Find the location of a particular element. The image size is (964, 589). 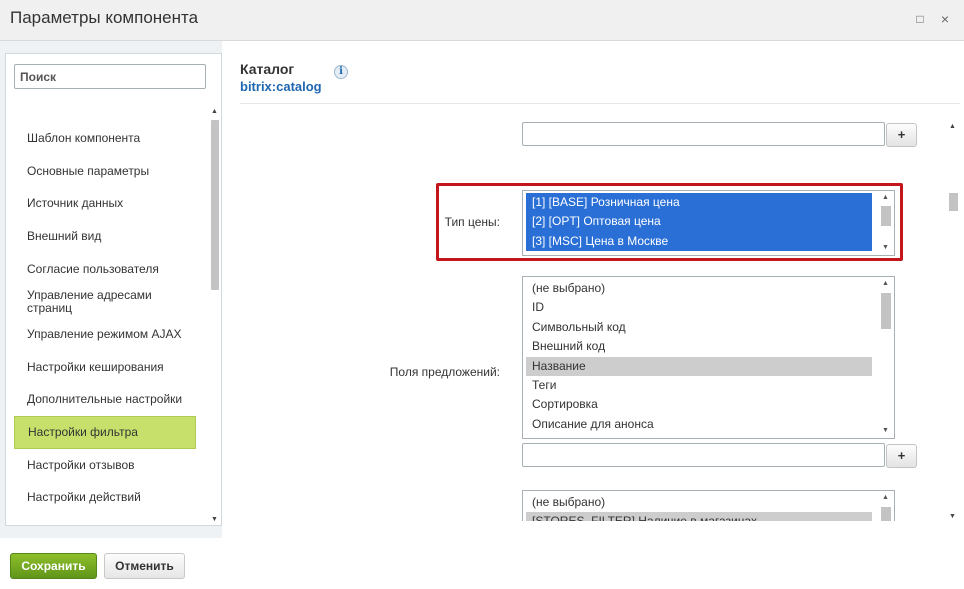

sidebar-item-data-source: Источник данных is located at coordinates (105, 203).